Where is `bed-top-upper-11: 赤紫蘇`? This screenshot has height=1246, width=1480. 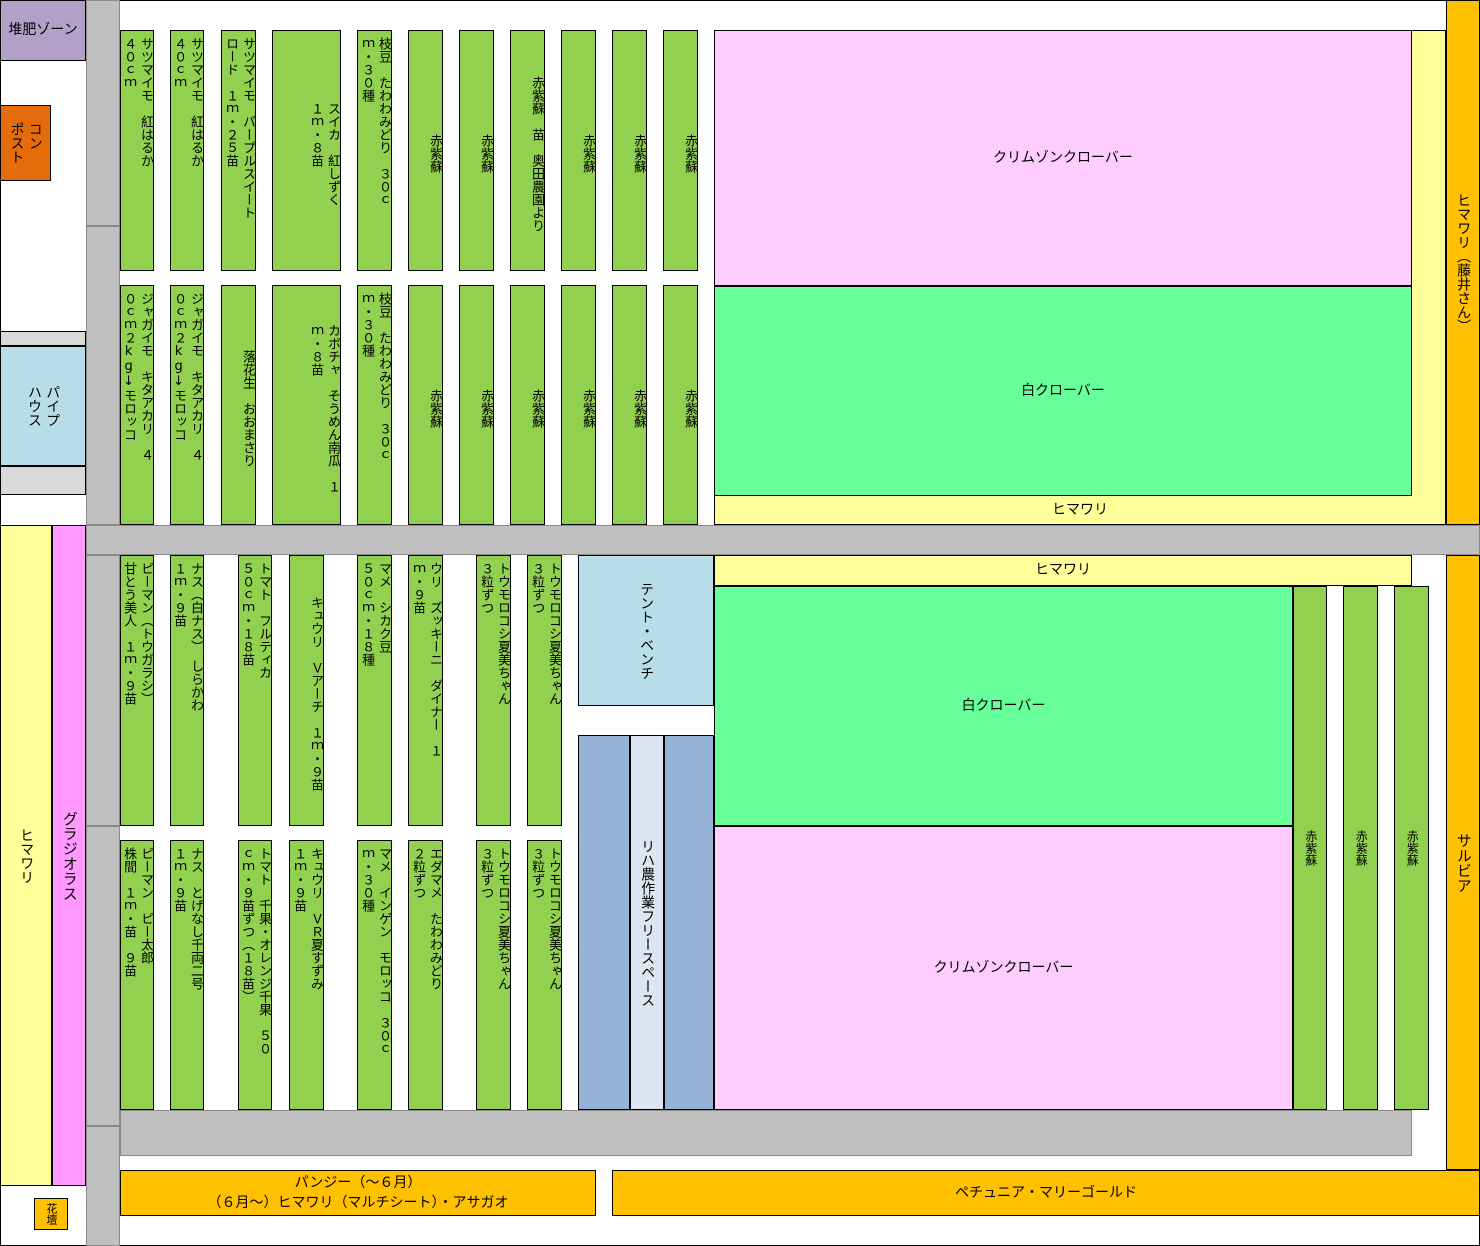 bed-top-upper-11: 赤紫蘇 is located at coordinates (680, 150).